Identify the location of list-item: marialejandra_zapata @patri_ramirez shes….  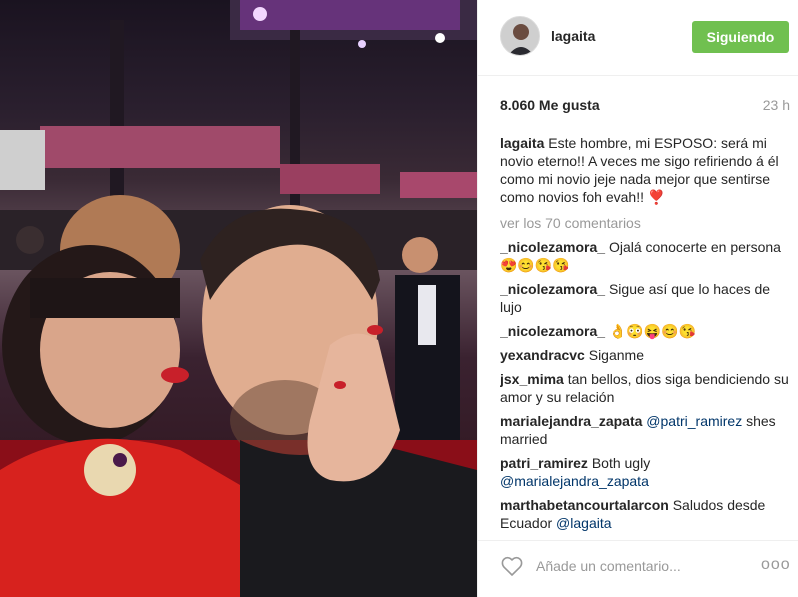
(645, 430).